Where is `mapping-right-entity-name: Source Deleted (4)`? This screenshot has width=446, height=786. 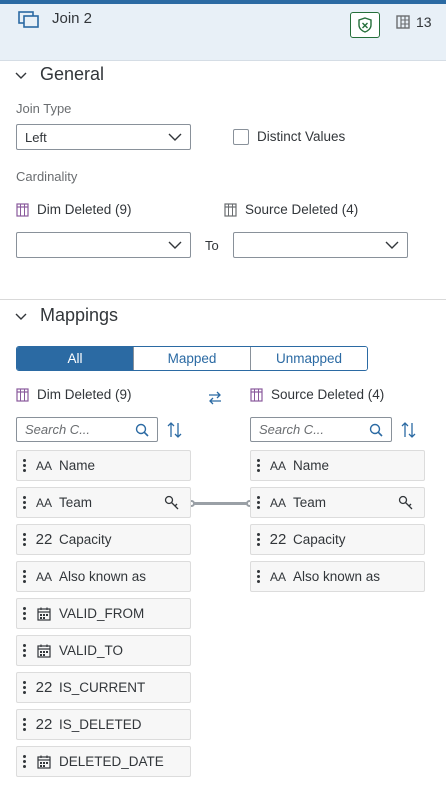
mapping-right-entity-name: Source Deleted (4) is located at coordinates (328, 394).